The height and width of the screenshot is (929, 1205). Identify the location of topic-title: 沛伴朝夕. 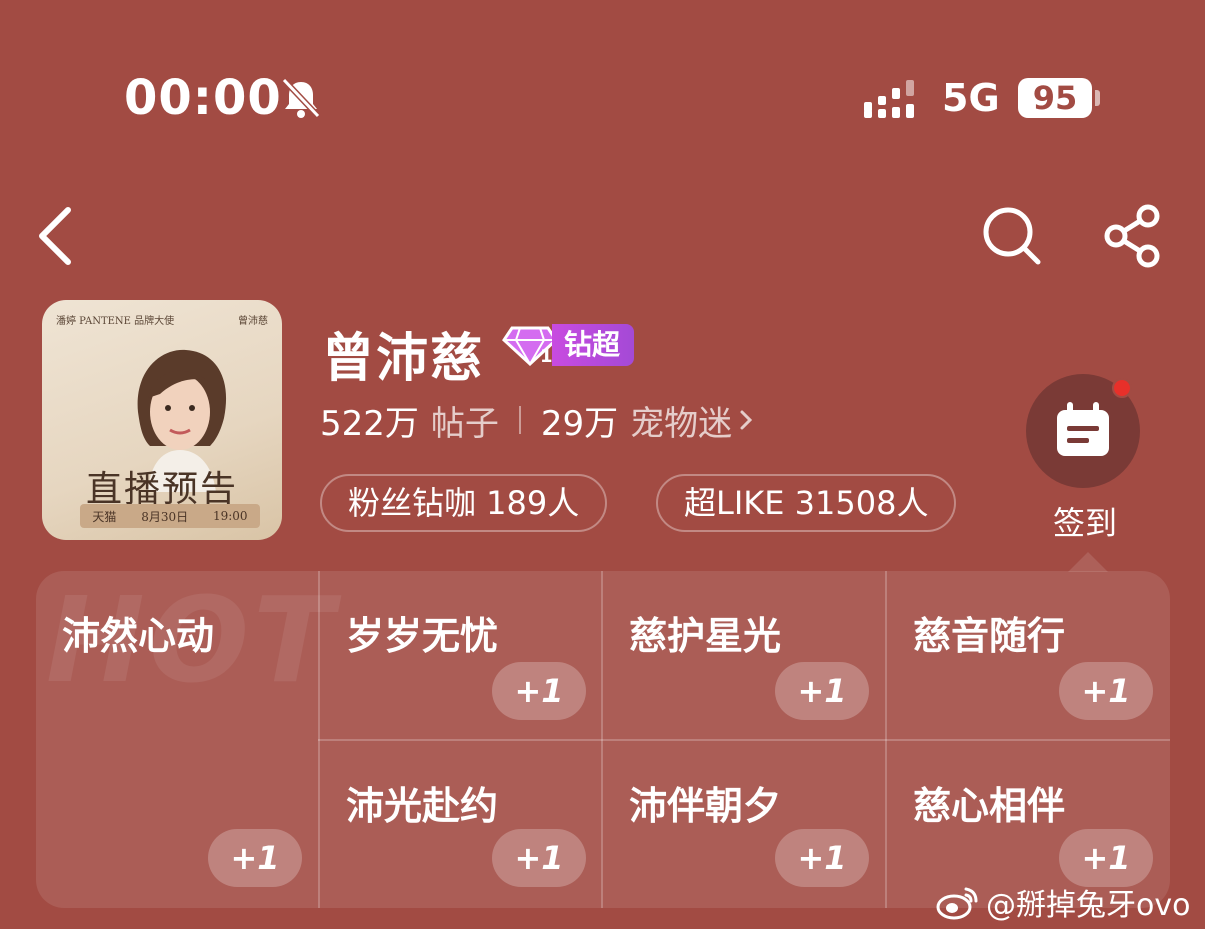
(705, 806).